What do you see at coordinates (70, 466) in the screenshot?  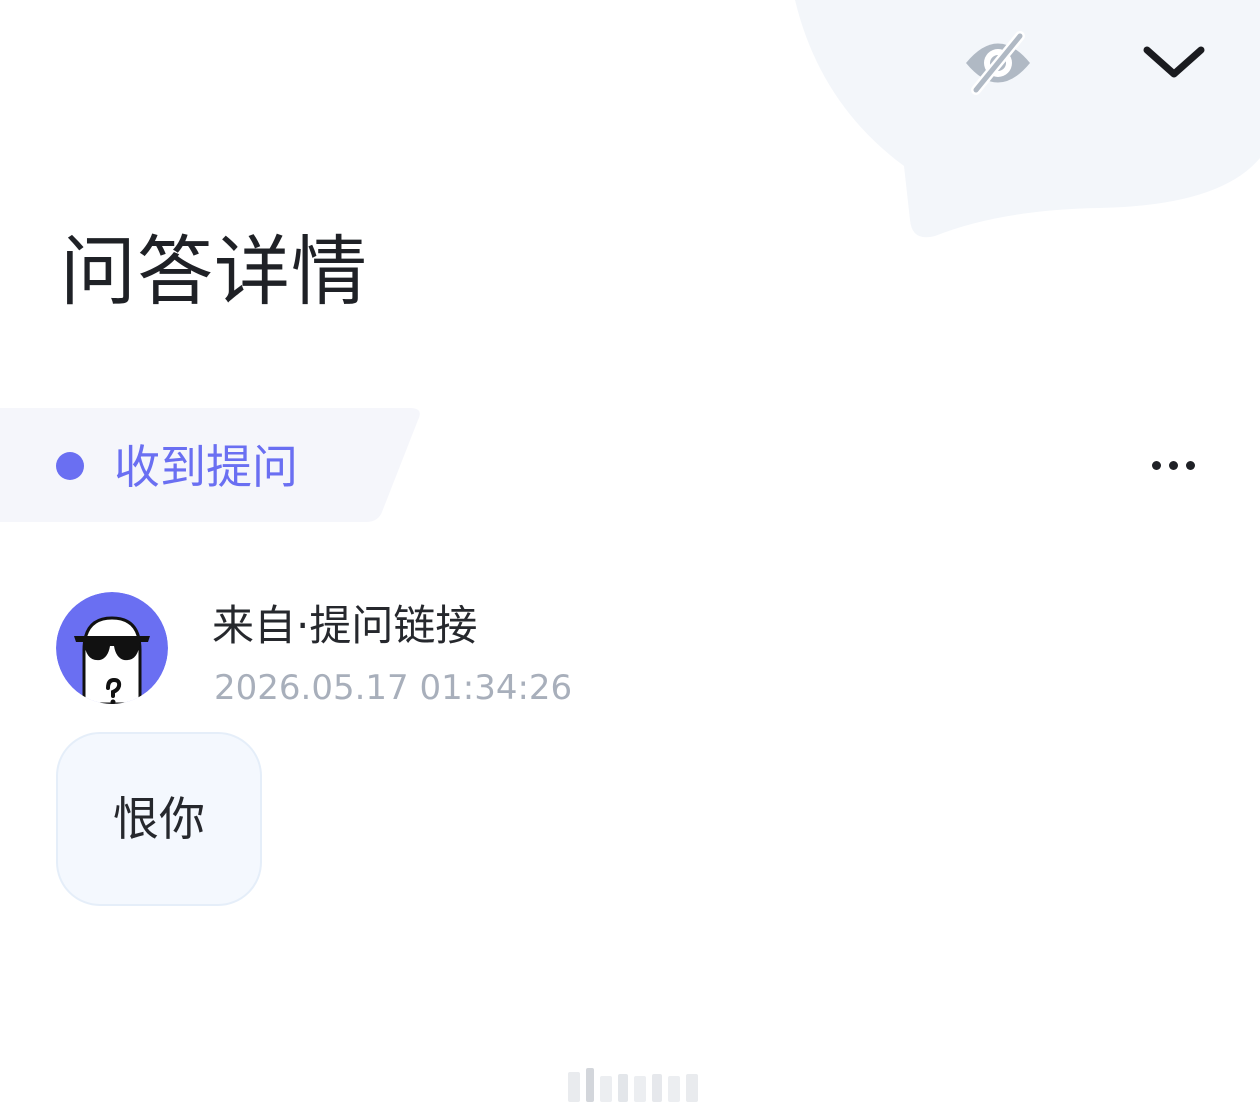 I see `status-dot` at bounding box center [70, 466].